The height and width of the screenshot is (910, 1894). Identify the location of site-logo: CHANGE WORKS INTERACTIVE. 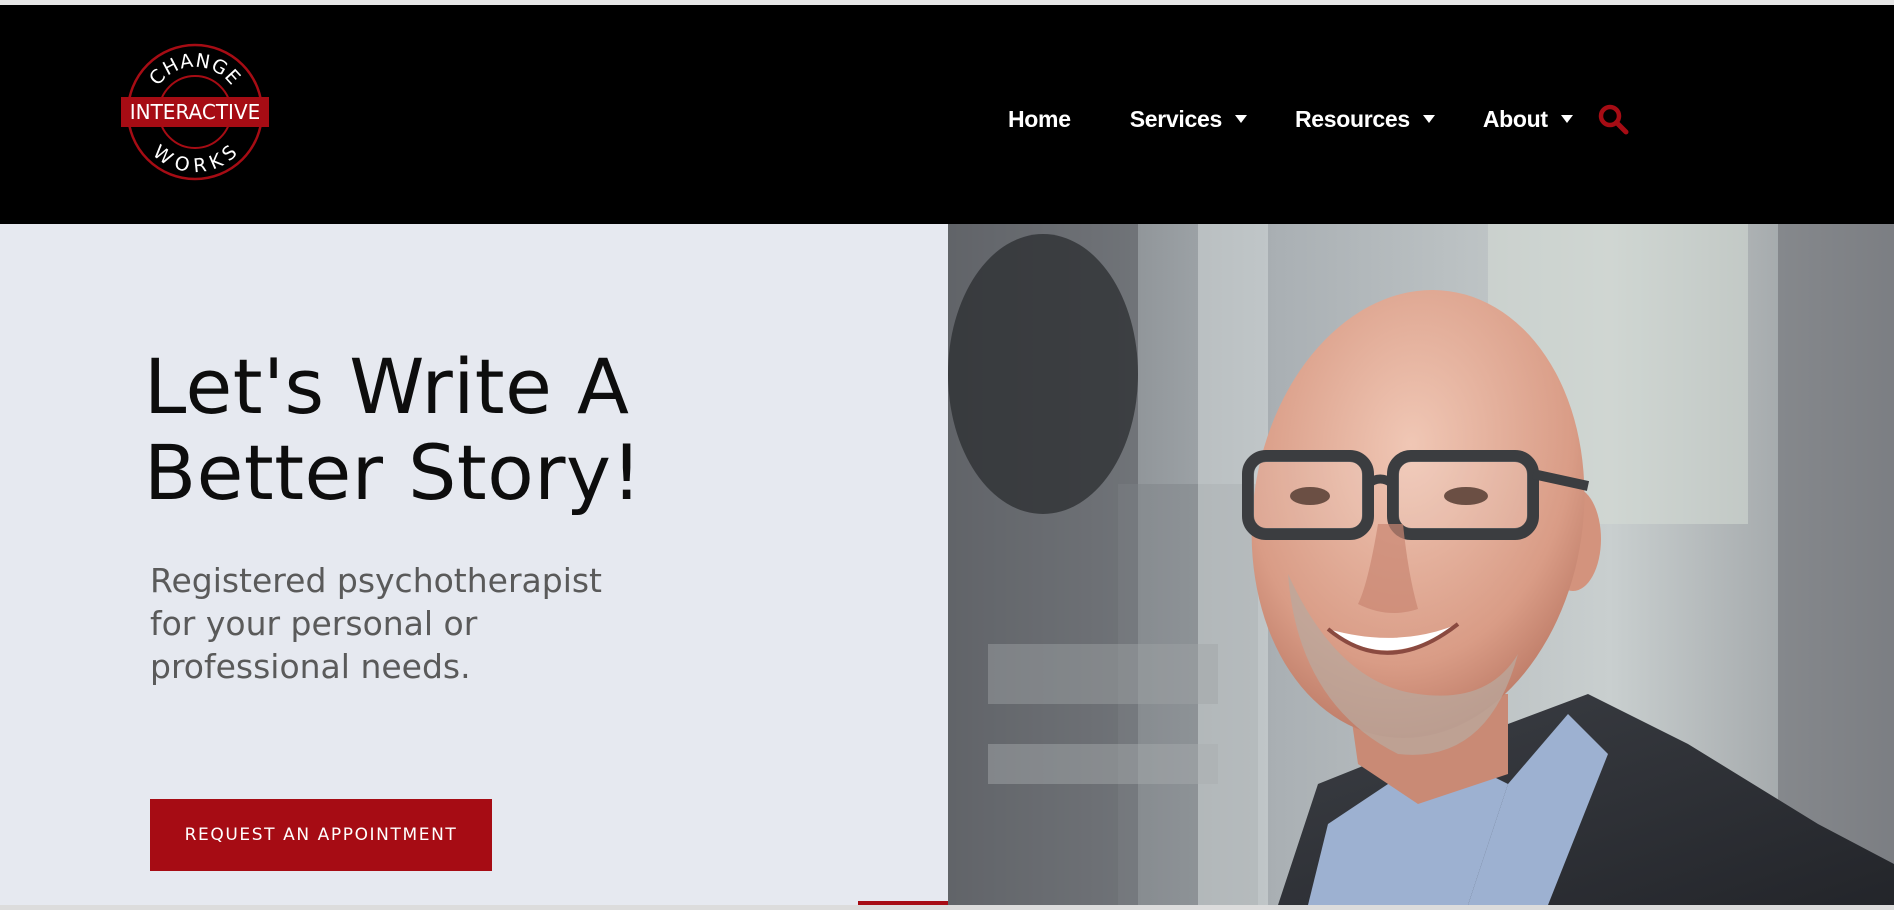
(195, 112).